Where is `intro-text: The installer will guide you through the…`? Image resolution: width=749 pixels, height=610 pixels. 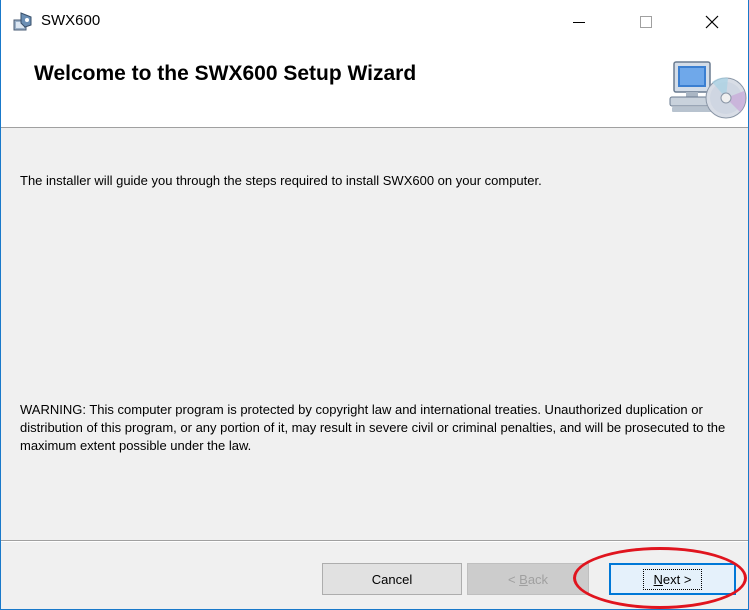 intro-text: The installer will guide you through the… is located at coordinates (281, 180).